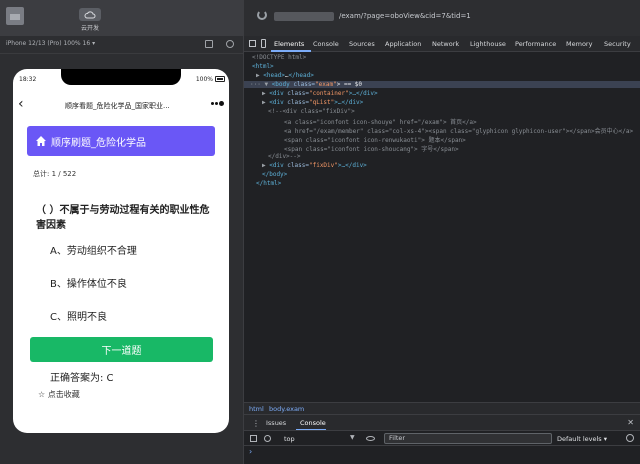  What do you see at coordinates (28, 79) in the screenshot?
I see `status-time: 18:32` at bounding box center [28, 79].